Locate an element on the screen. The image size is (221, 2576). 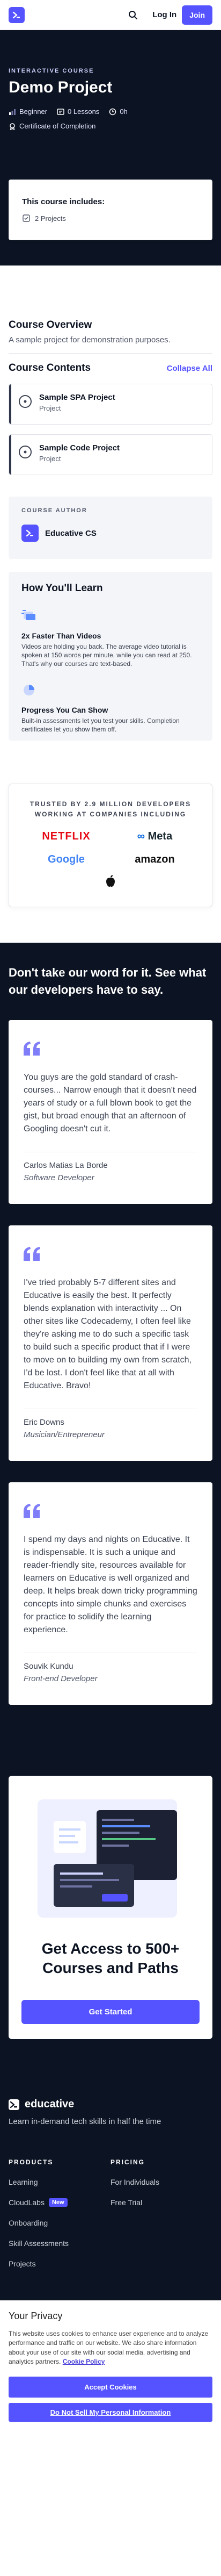
apple-icon is located at coordinates (110, 881).